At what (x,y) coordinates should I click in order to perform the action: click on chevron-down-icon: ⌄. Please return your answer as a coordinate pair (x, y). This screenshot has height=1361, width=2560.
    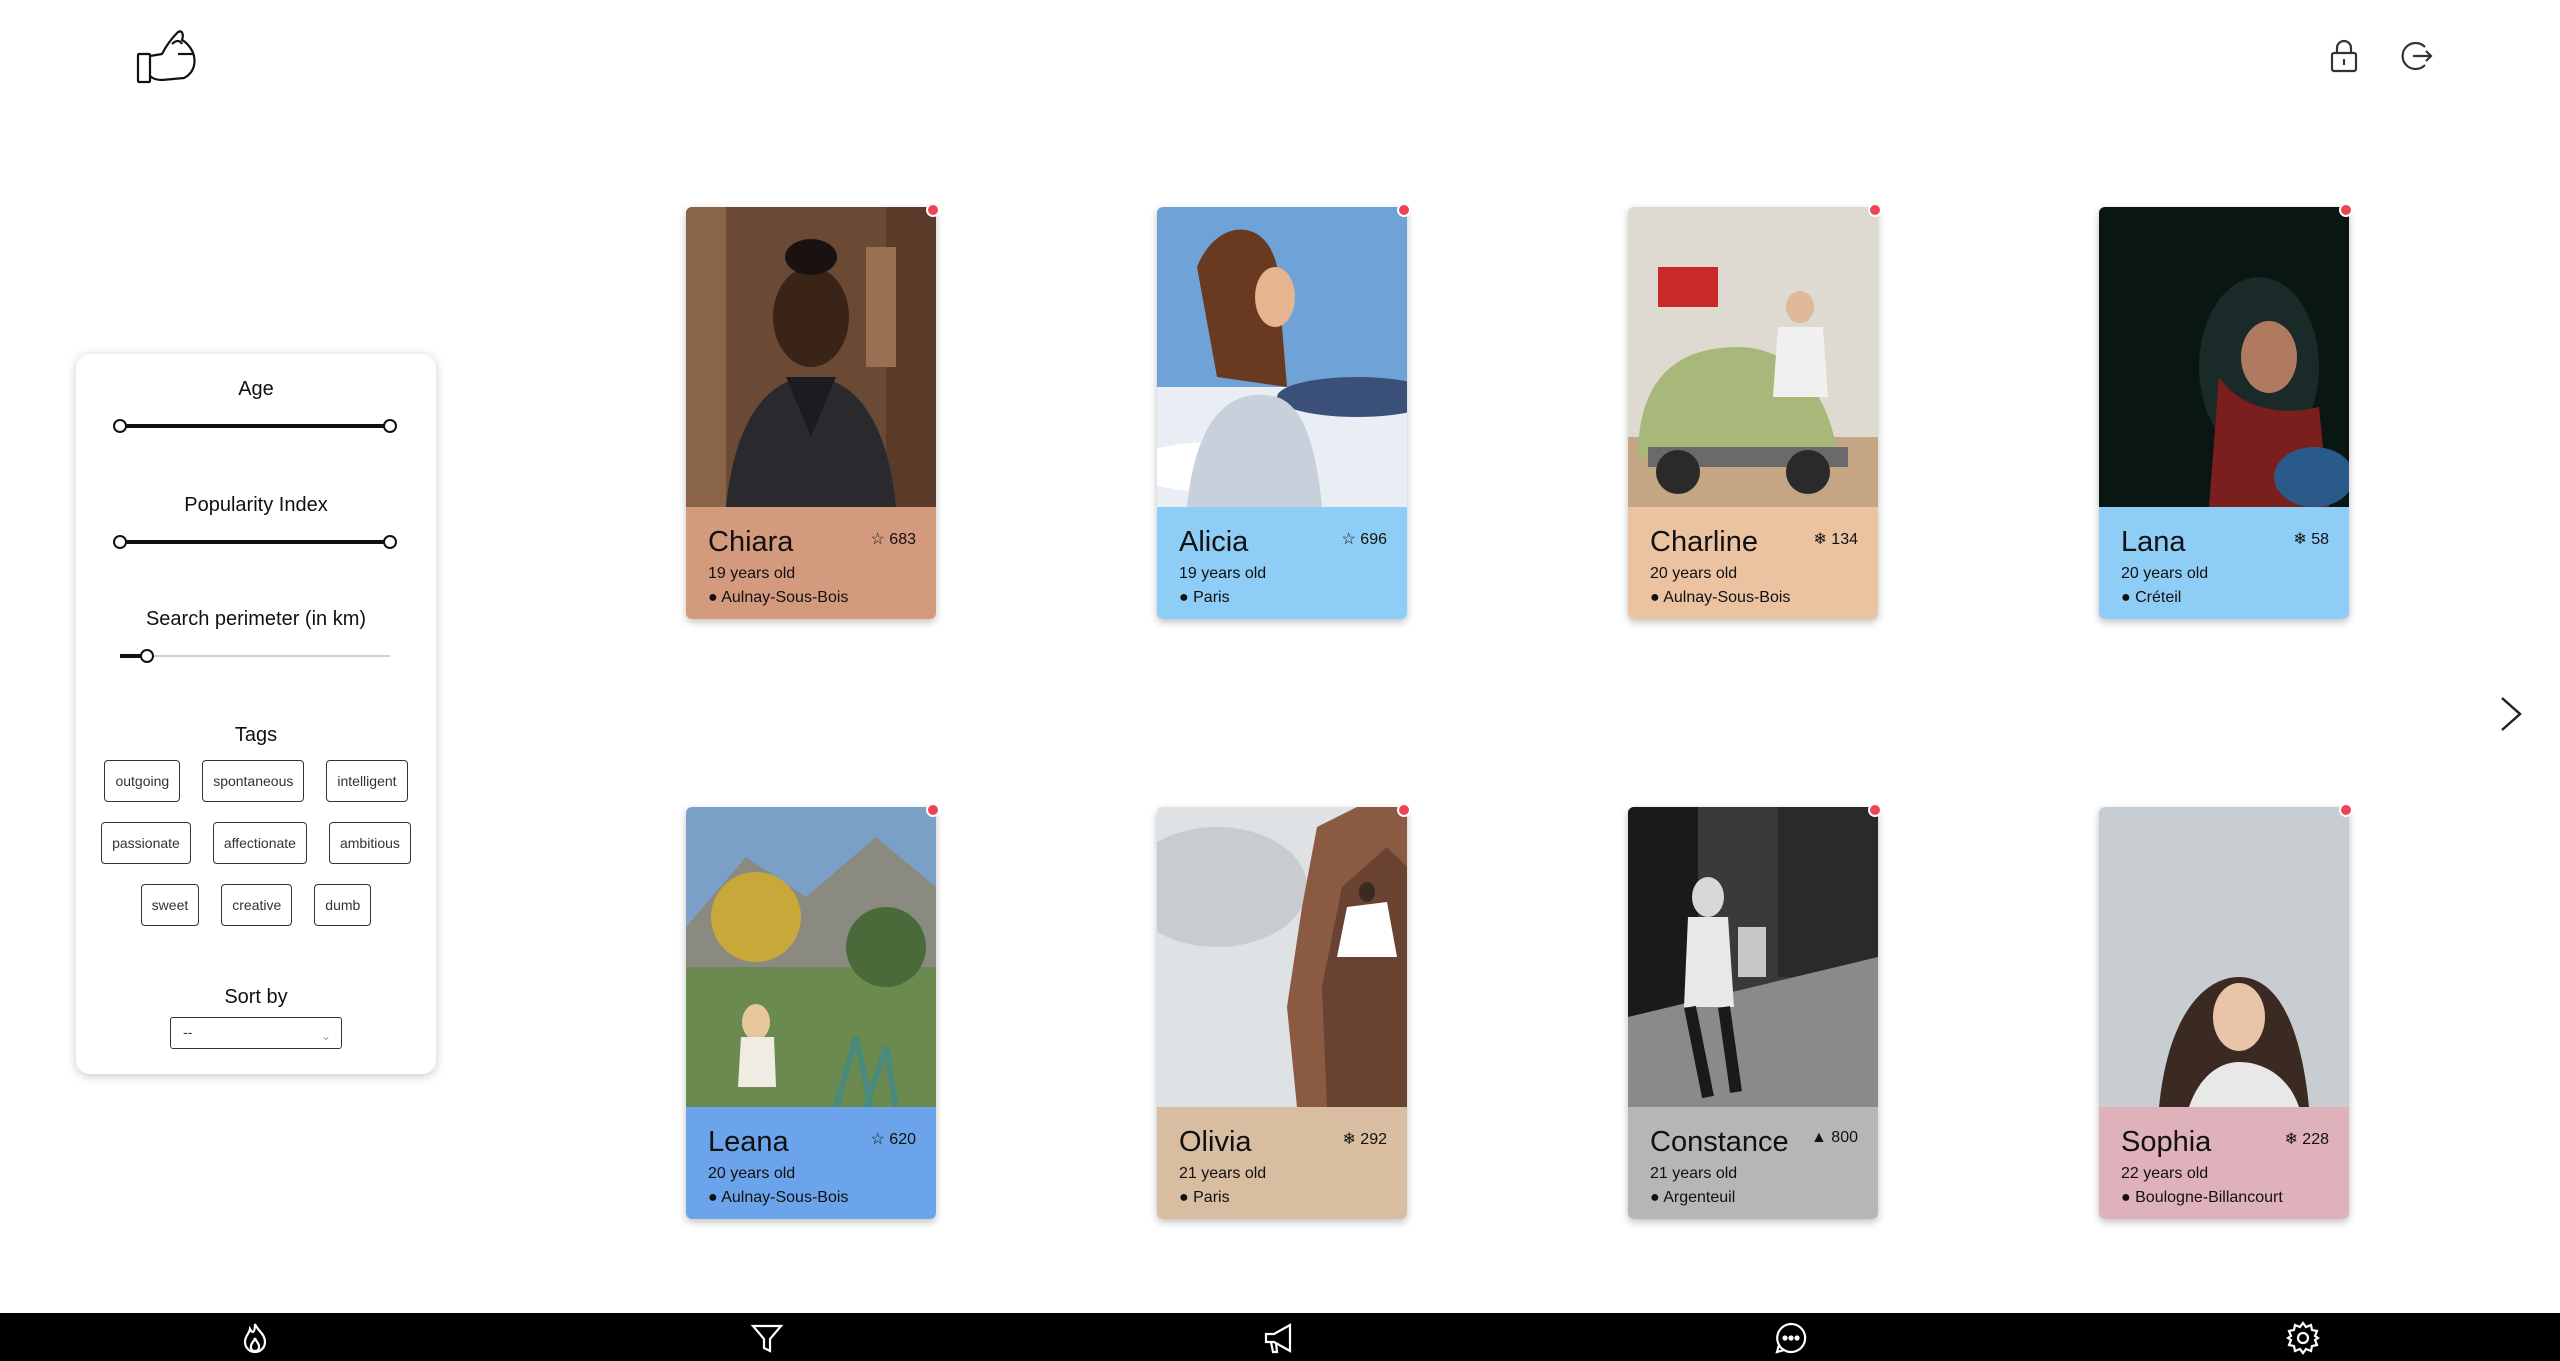
    Looking at the image, I should click on (325, 1036).